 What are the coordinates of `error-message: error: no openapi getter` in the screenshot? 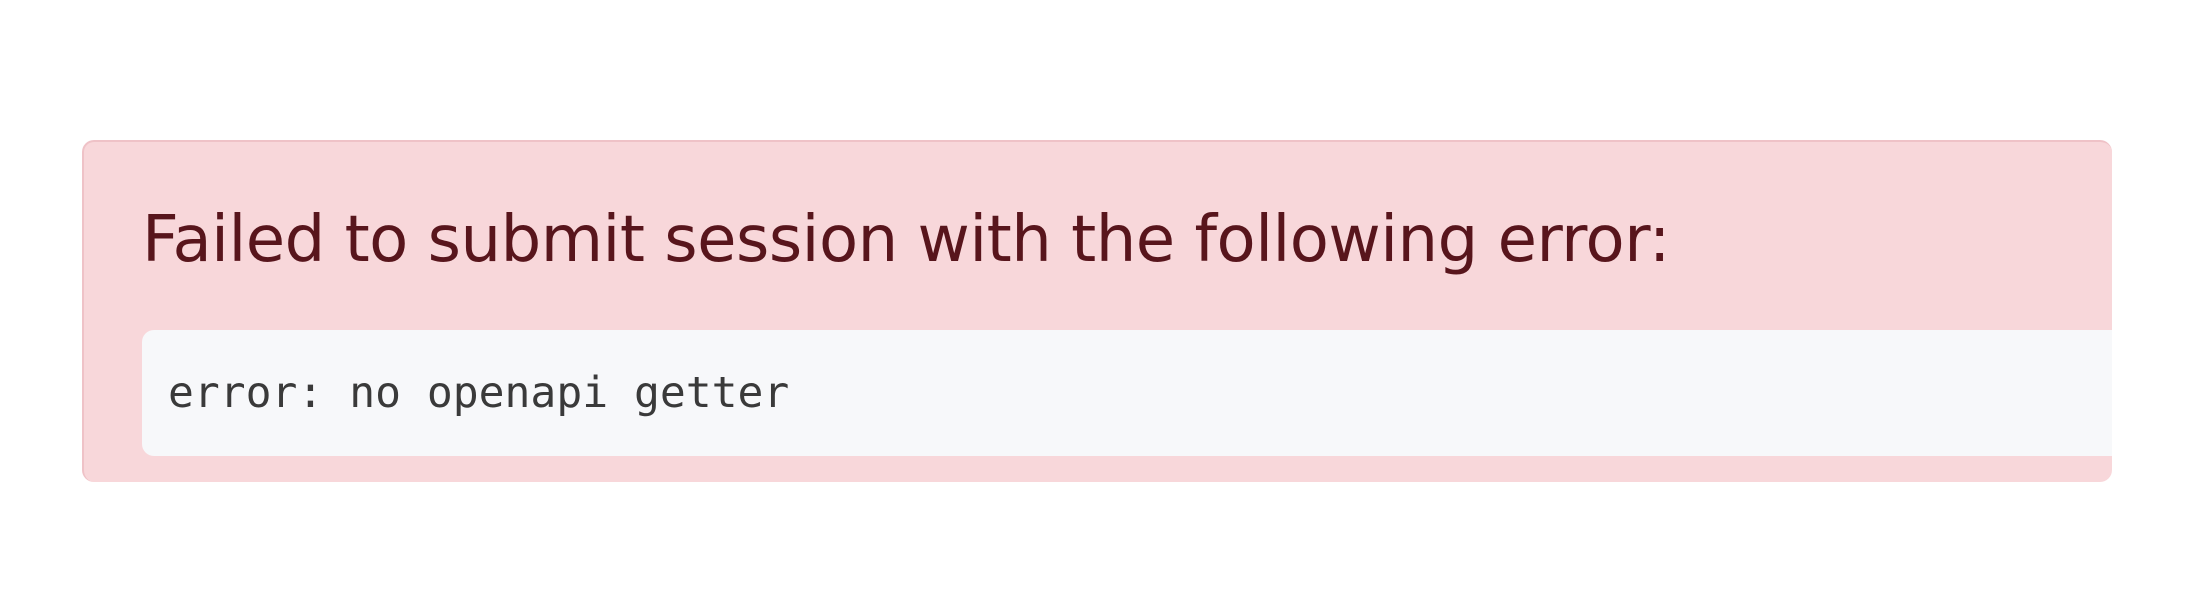 It's located at (479, 393).